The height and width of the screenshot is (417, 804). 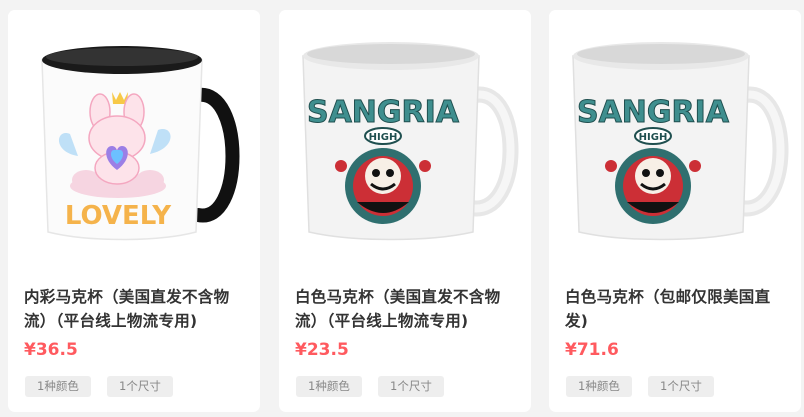 I want to click on product-title: 内彩马克杯（美国直发不含物流）（平台线上物流专用), so click(x=135, y=309).